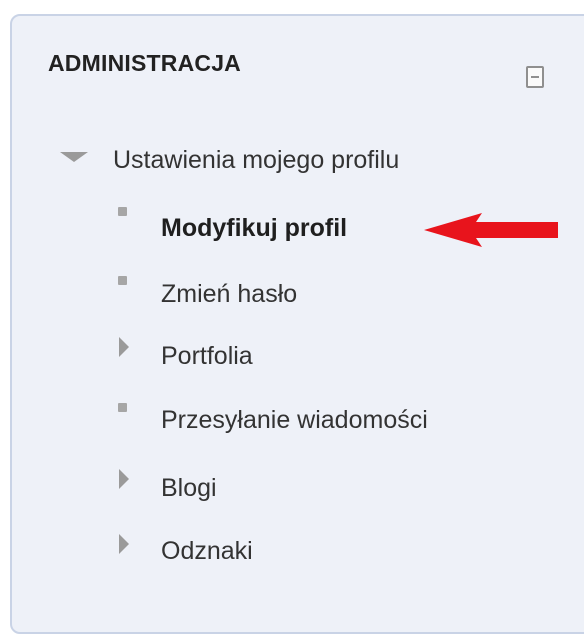 This screenshot has width=584, height=634. I want to click on tree-item-label: Portfolia, so click(207, 356).